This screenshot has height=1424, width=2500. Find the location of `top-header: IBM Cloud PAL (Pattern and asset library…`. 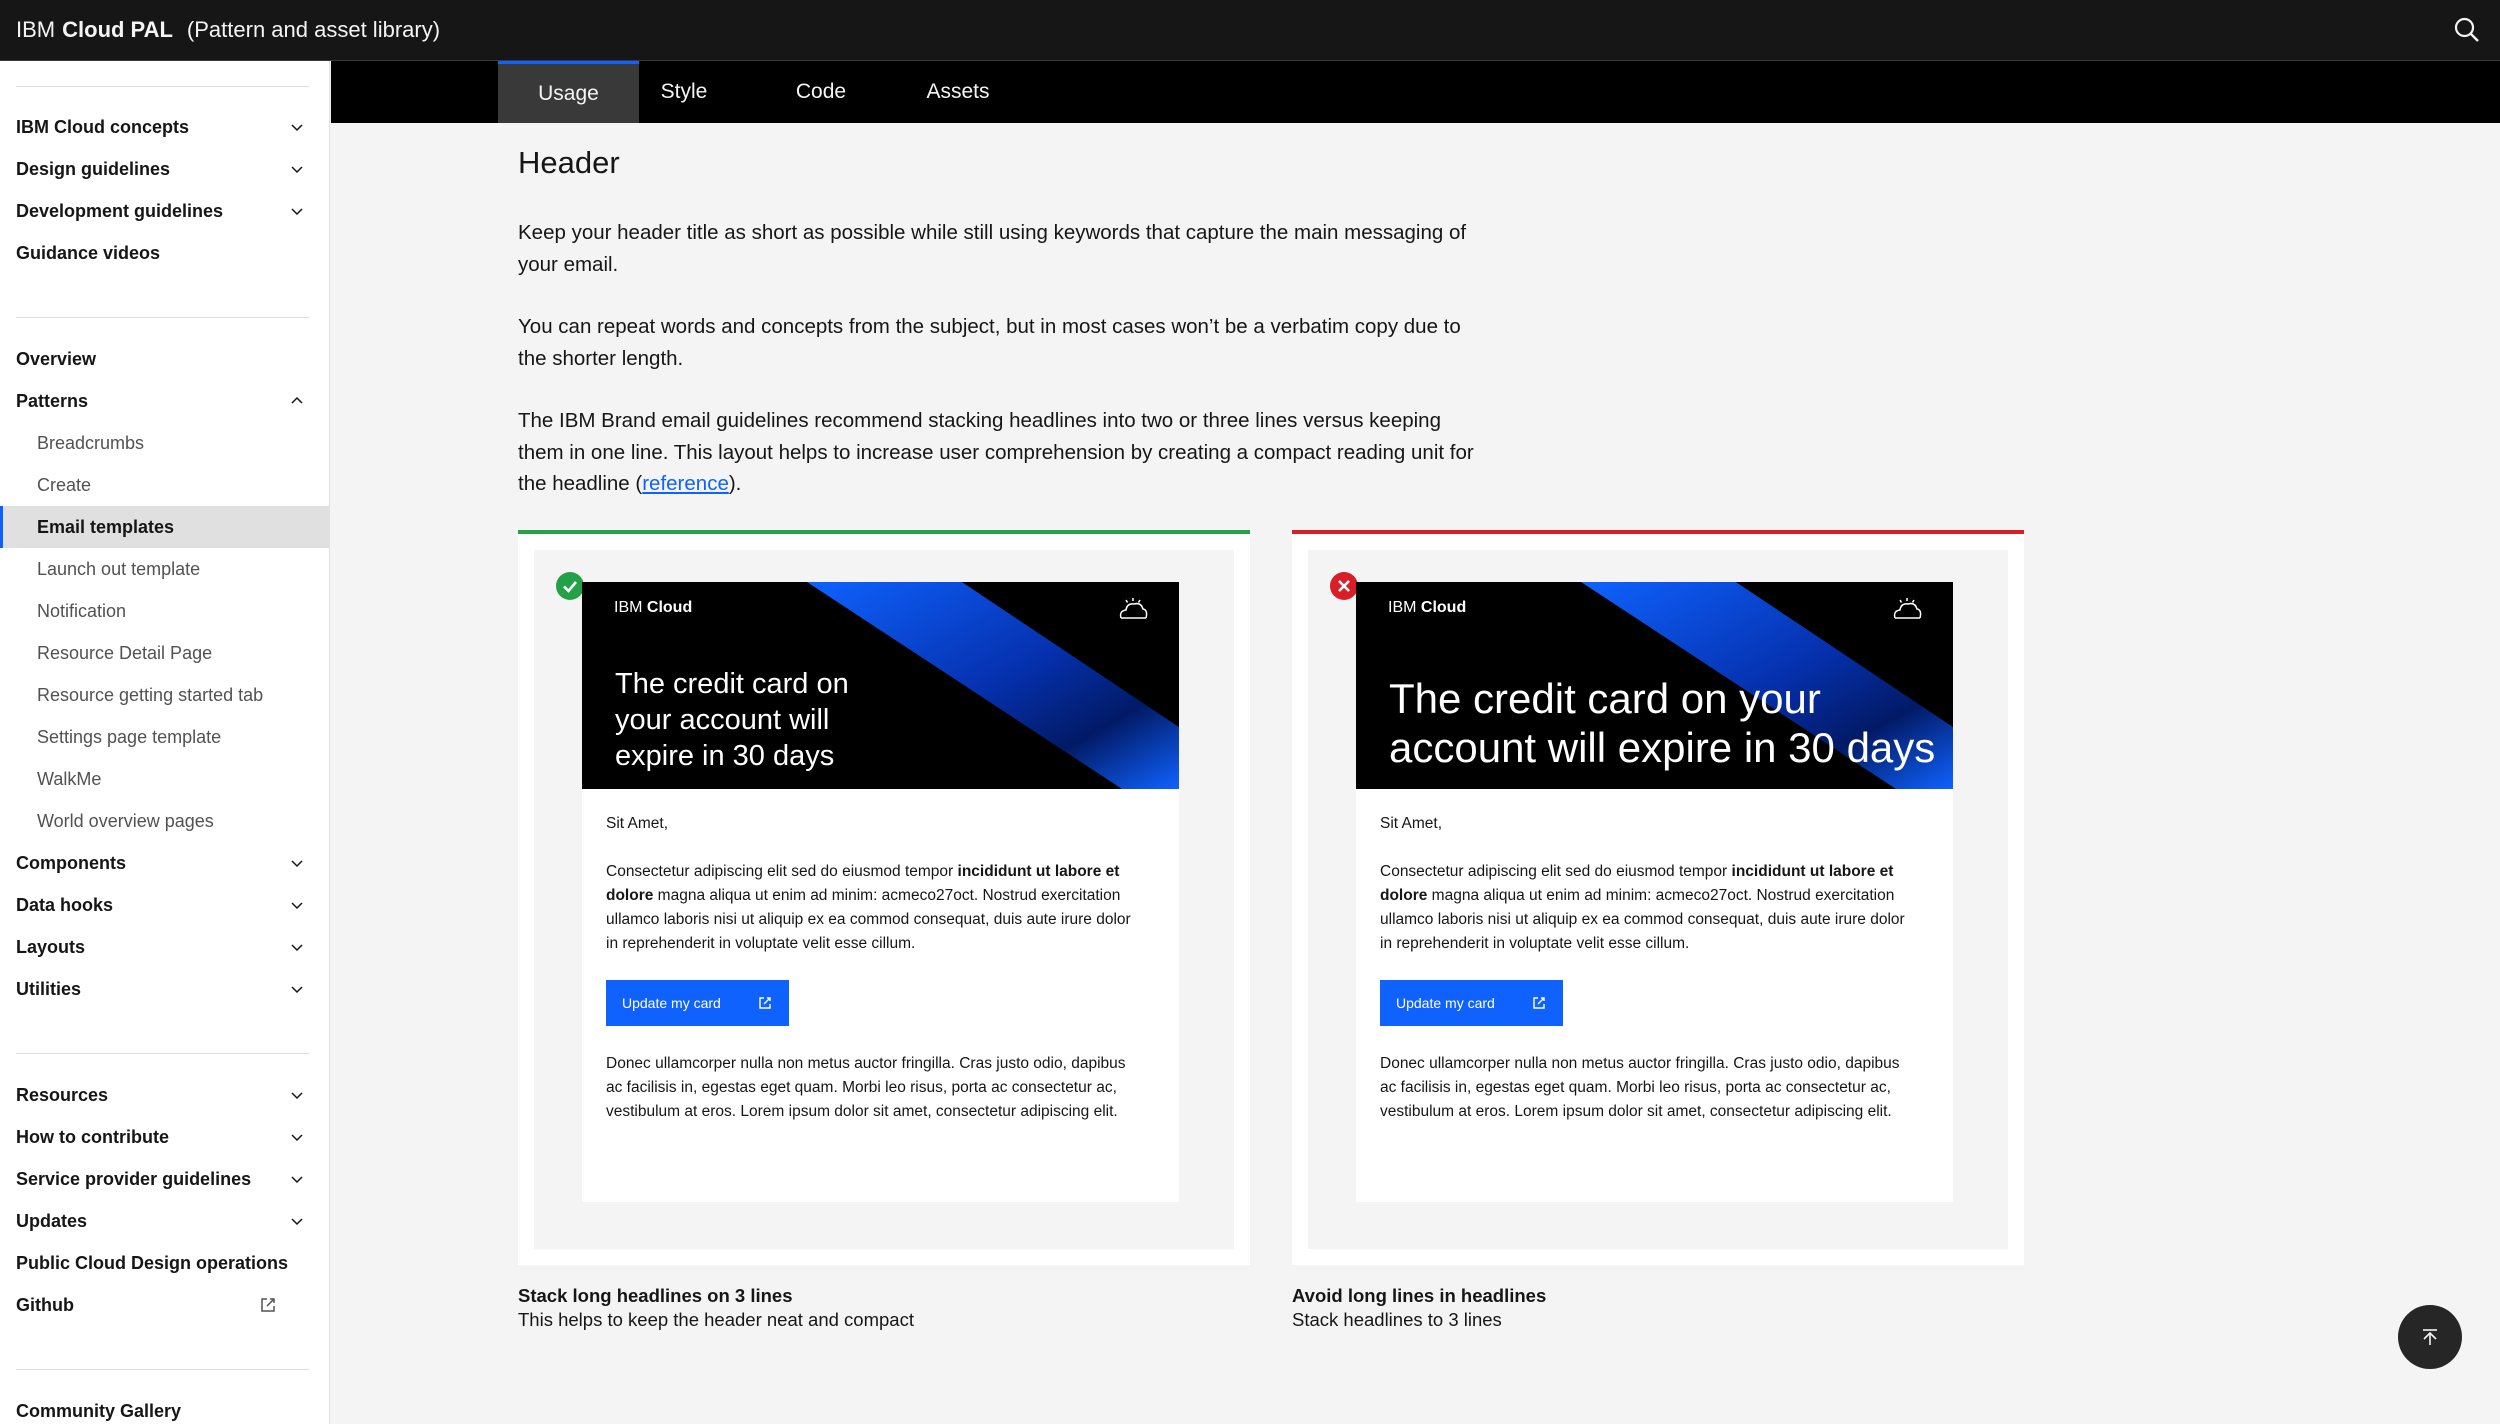

top-header: IBM Cloud PAL (Pattern and asset library… is located at coordinates (1250, 30).